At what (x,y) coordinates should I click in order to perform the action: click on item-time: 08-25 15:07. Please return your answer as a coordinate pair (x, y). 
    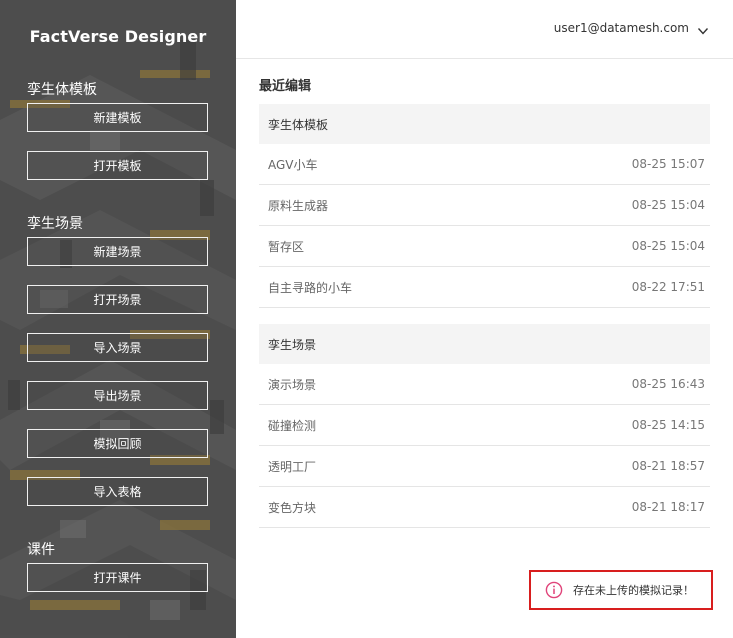
    Looking at the image, I should click on (668, 164).